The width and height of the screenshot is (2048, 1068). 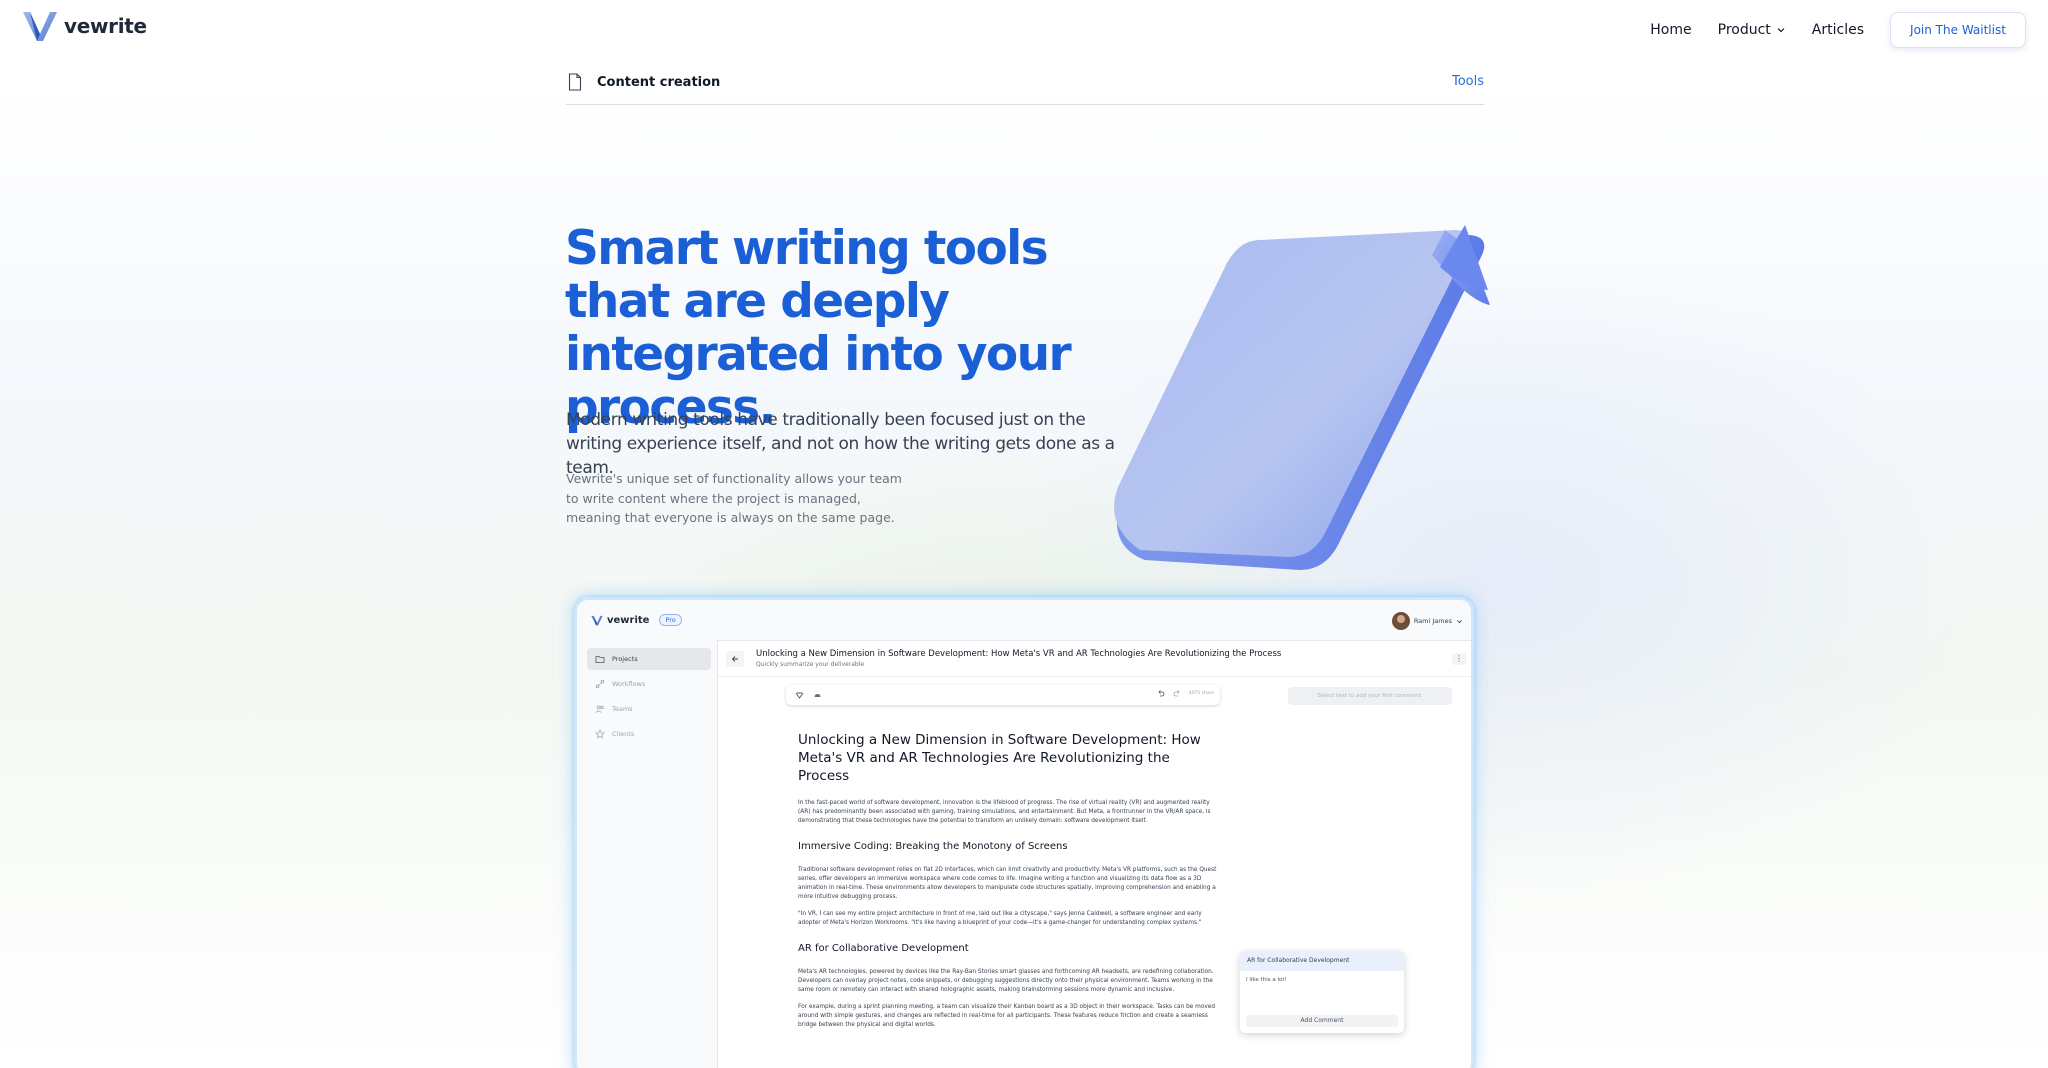 I want to click on toolbar-right: 4075 chars, so click(x=1185, y=693).